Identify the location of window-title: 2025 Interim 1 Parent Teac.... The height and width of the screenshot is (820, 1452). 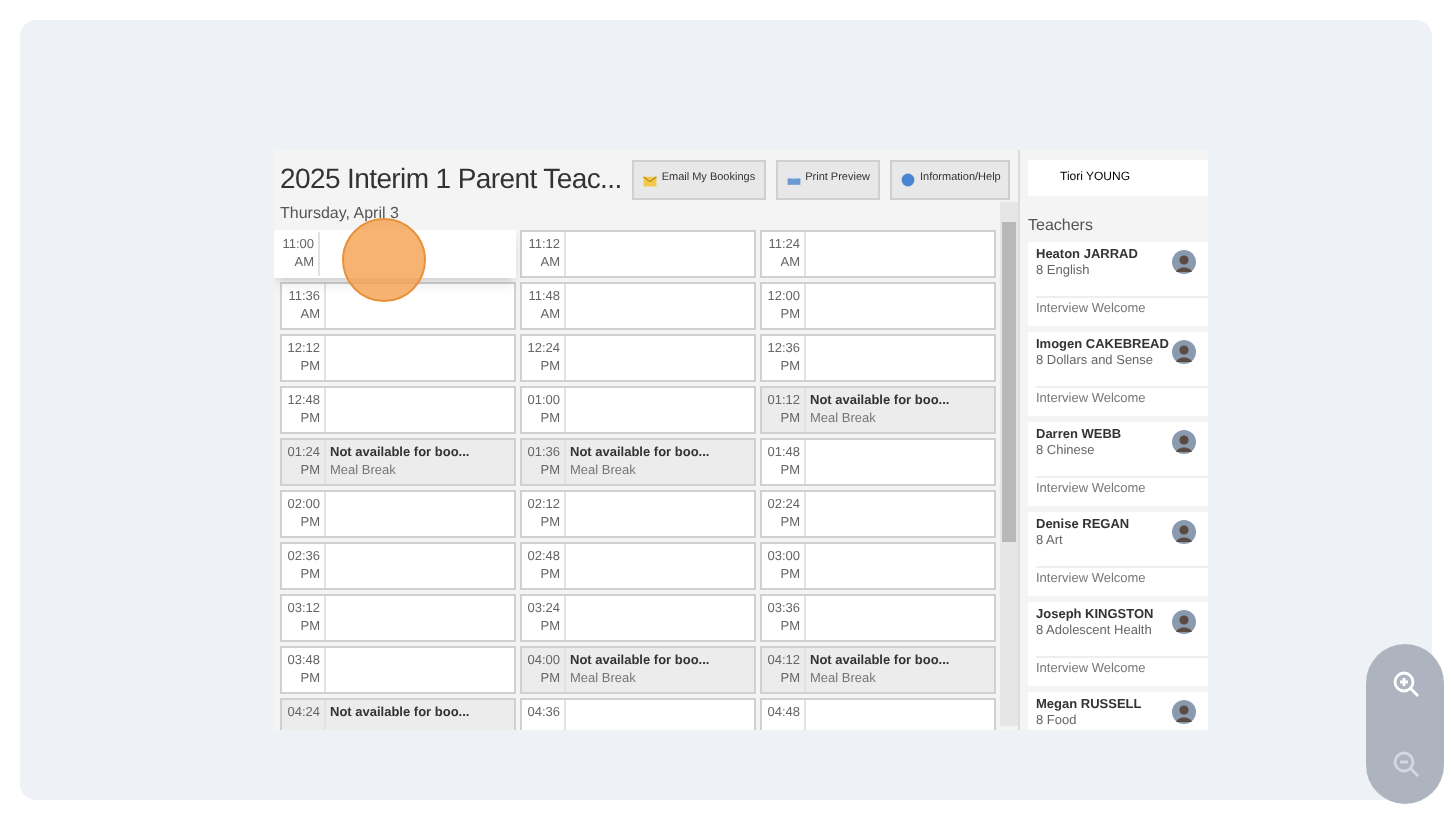
(451, 179).